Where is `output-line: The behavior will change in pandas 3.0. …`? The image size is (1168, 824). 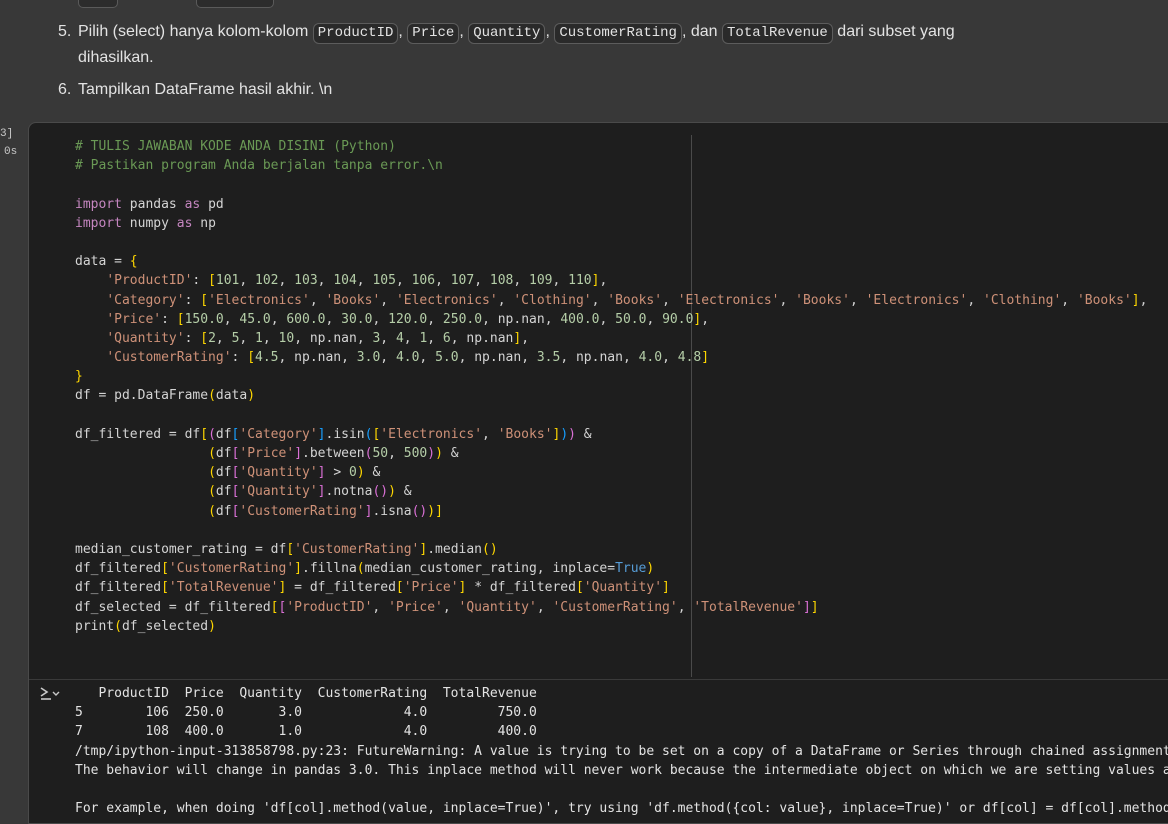
output-line: The behavior will change in pandas 3.0. … is located at coordinates (621, 770).